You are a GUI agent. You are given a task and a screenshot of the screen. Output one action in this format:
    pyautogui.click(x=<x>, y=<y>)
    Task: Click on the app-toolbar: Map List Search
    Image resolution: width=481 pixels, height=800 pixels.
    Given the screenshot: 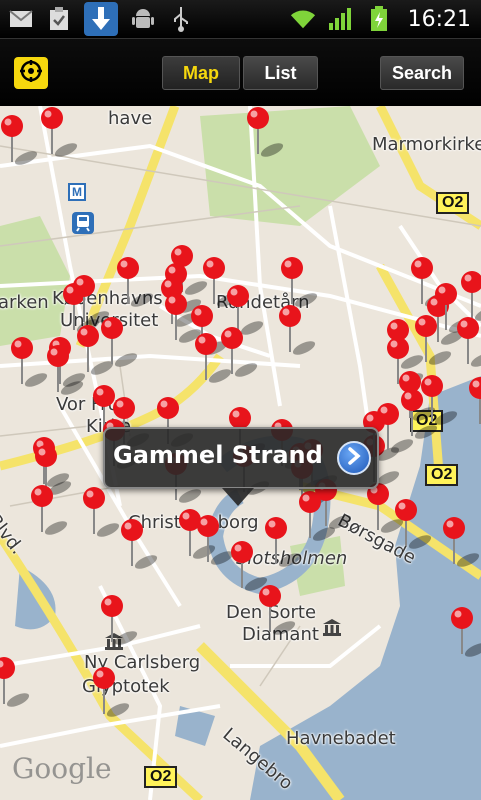 What is the action you would take?
    pyautogui.click(x=240, y=72)
    